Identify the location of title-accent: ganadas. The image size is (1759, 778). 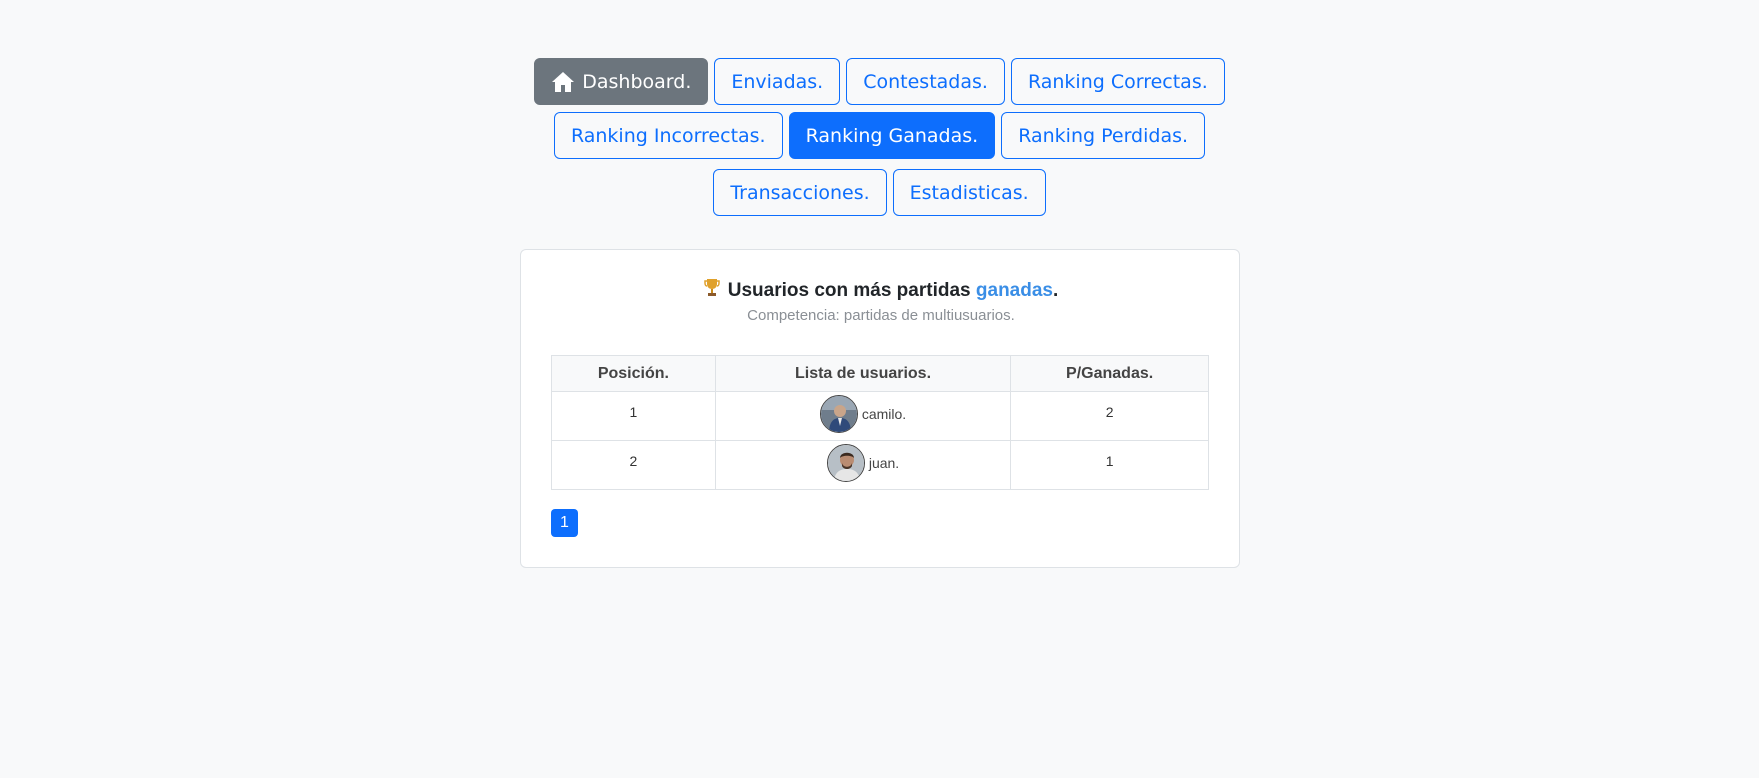
(1014, 290).